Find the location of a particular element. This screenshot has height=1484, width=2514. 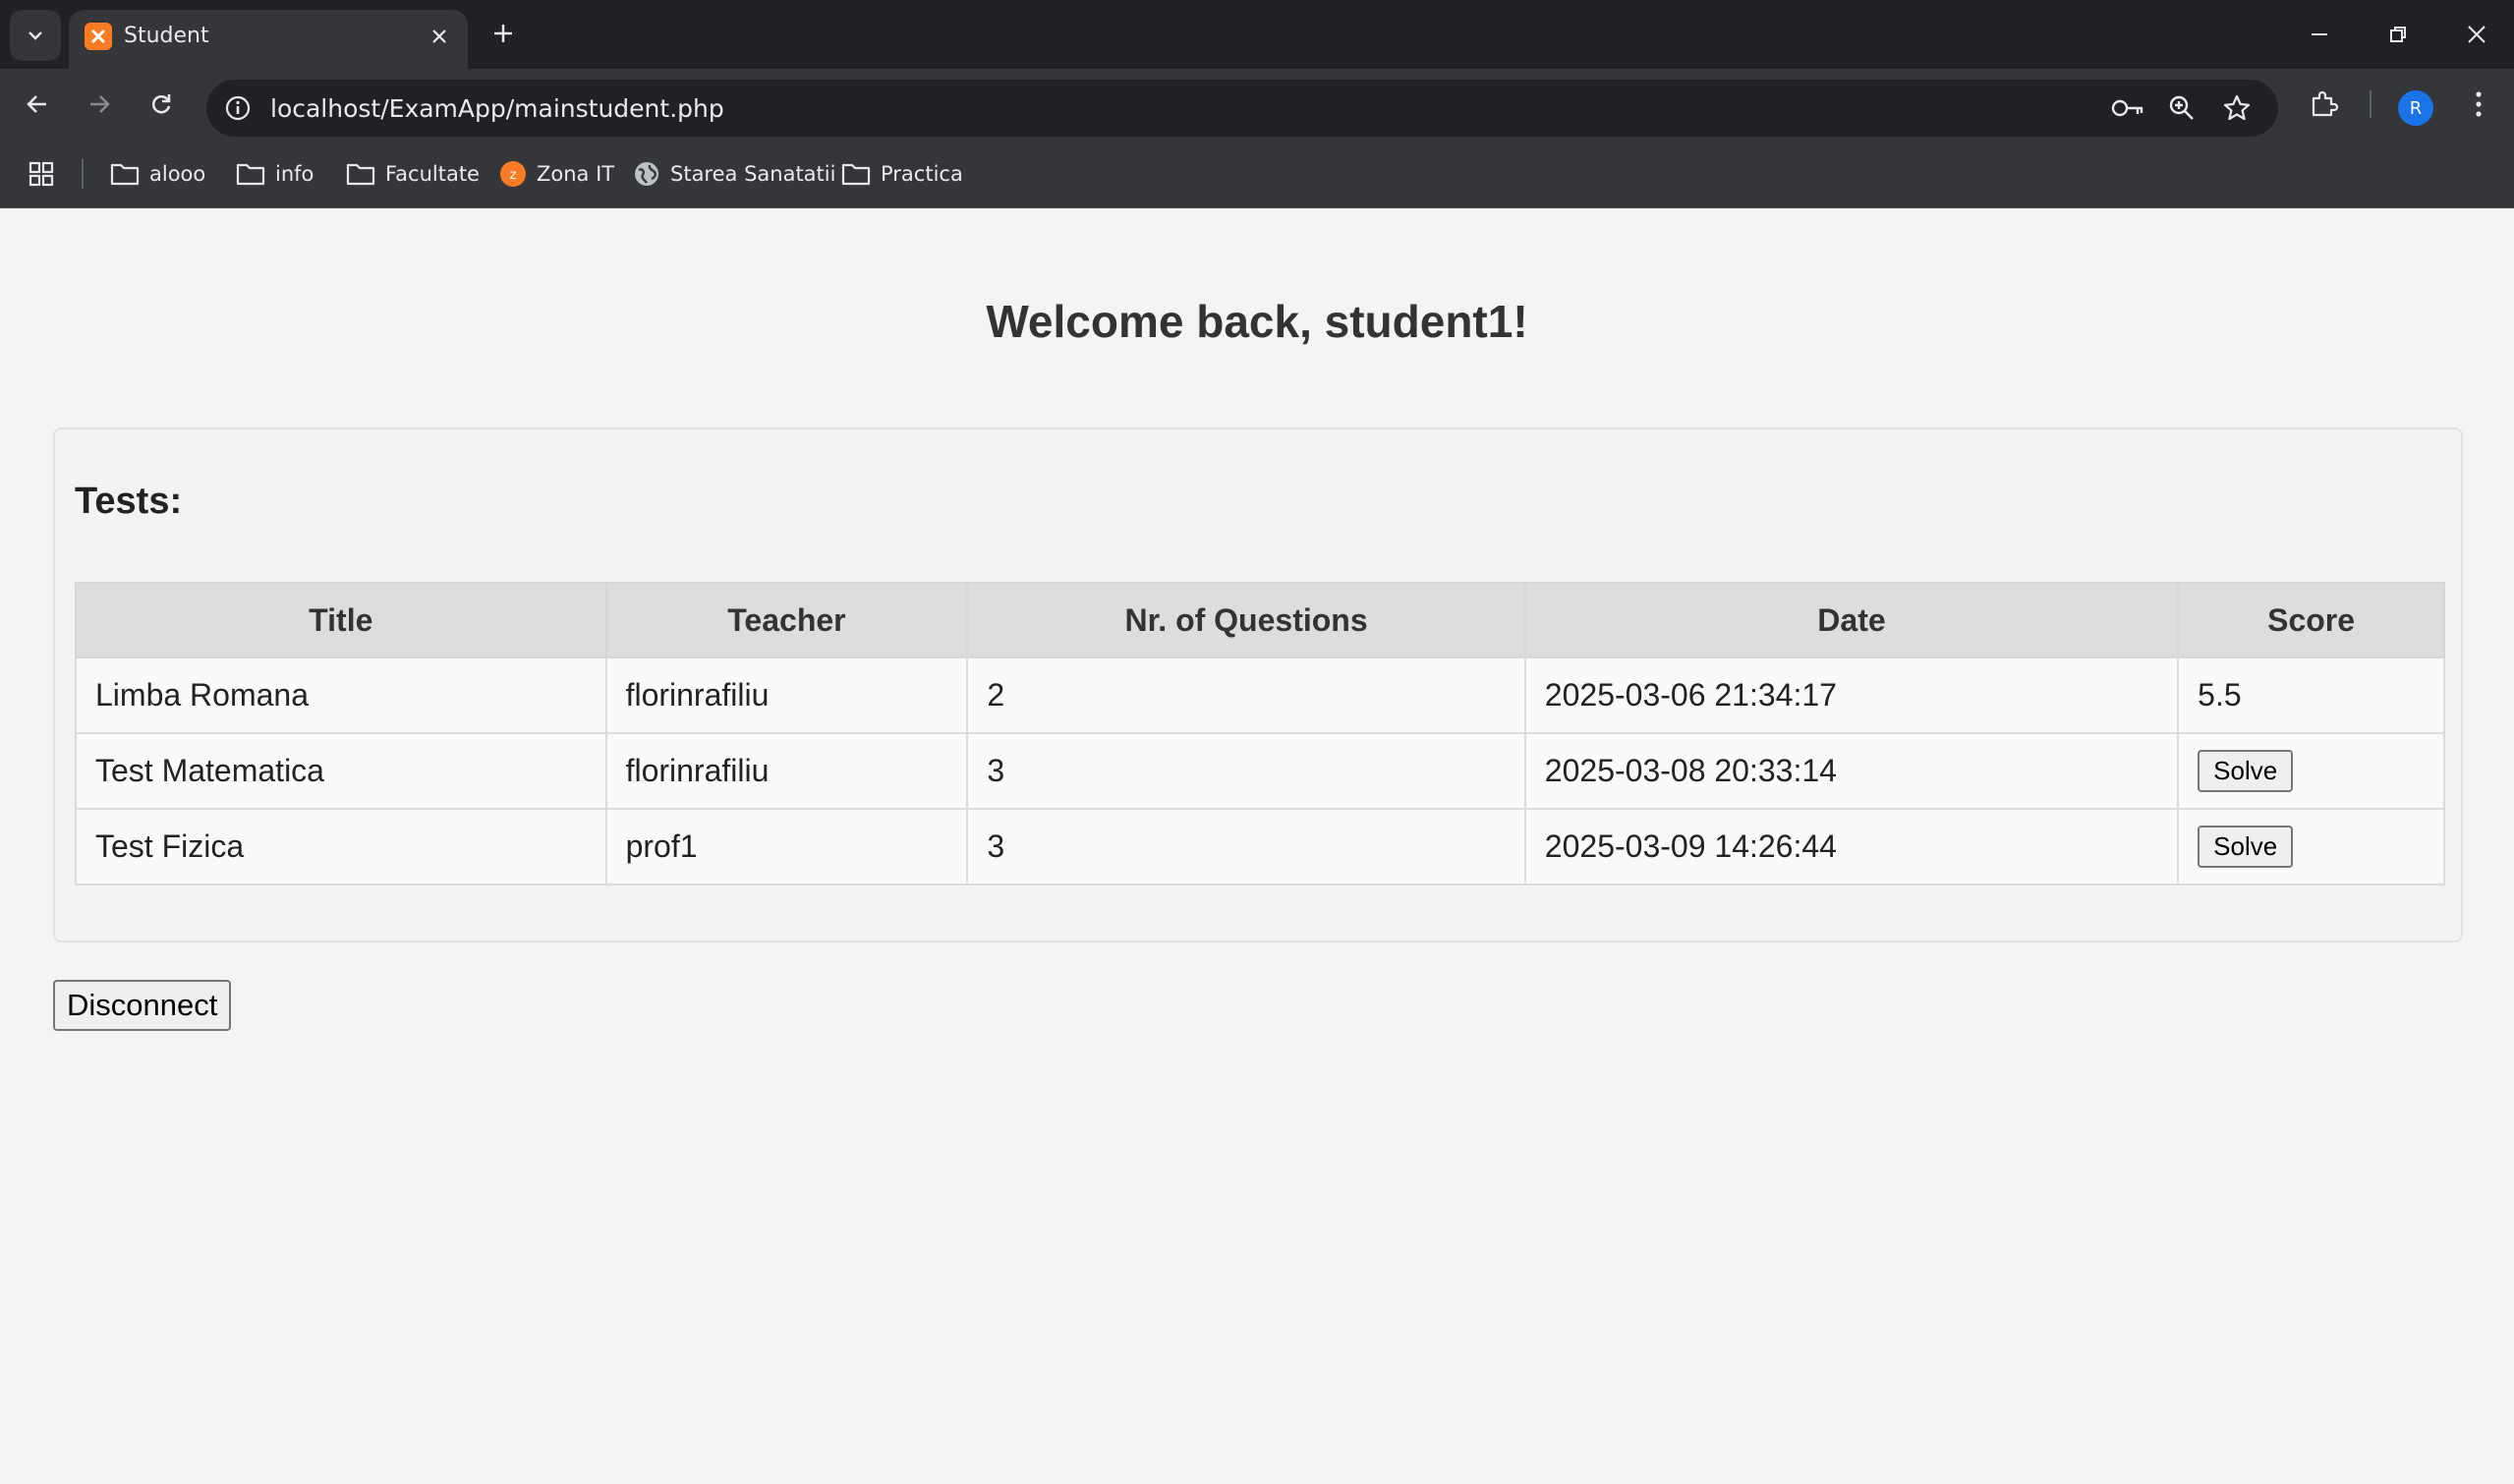

restore-icon is located at coordinates (2398, 34).